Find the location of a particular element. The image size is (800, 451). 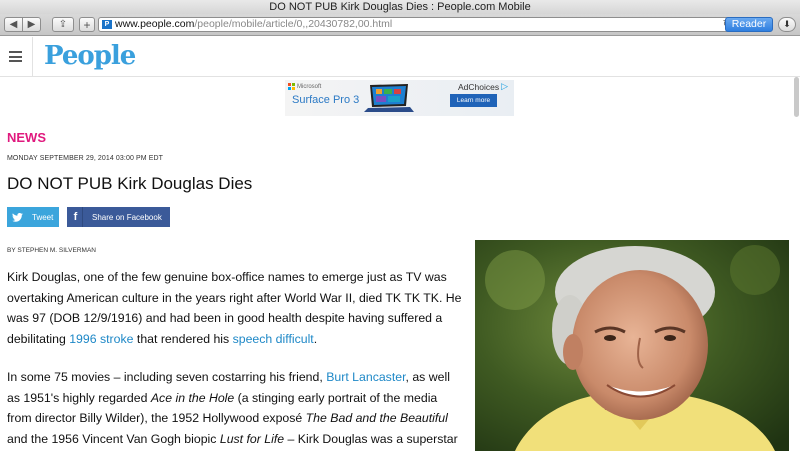

forward-button: ▶ is located at coordinates (31, 24).